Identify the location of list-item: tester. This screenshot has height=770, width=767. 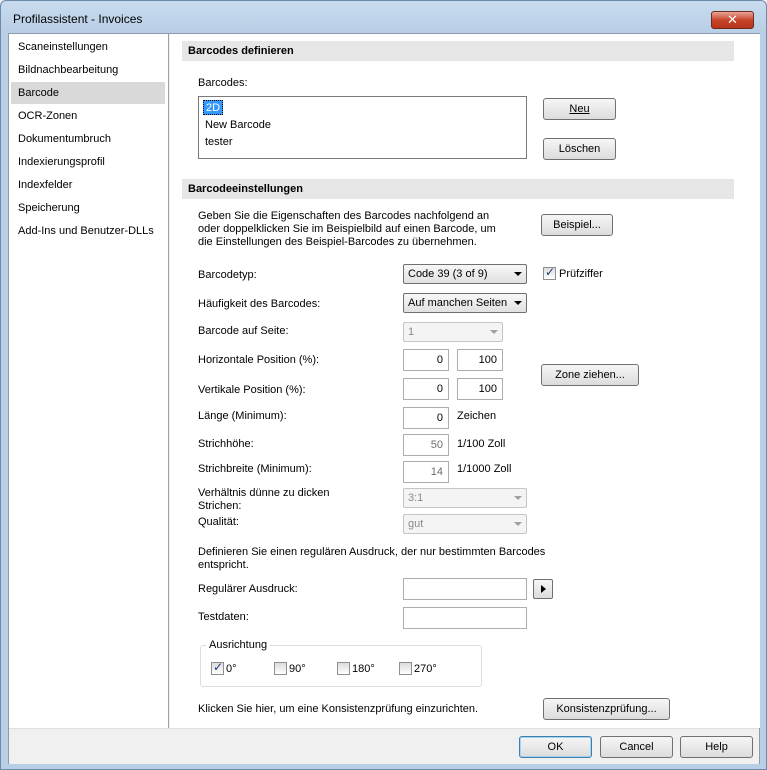
(219, 142).